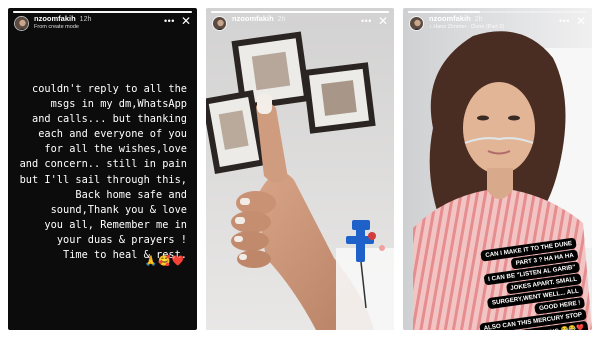 The width and height of the screenshot is (600, 338). What do you see at coordinates (102, 25) in the screenshot?
I see `story-header: nzoomfakih 12h From create mode ••• ✕` at bounding box center [102, 25].